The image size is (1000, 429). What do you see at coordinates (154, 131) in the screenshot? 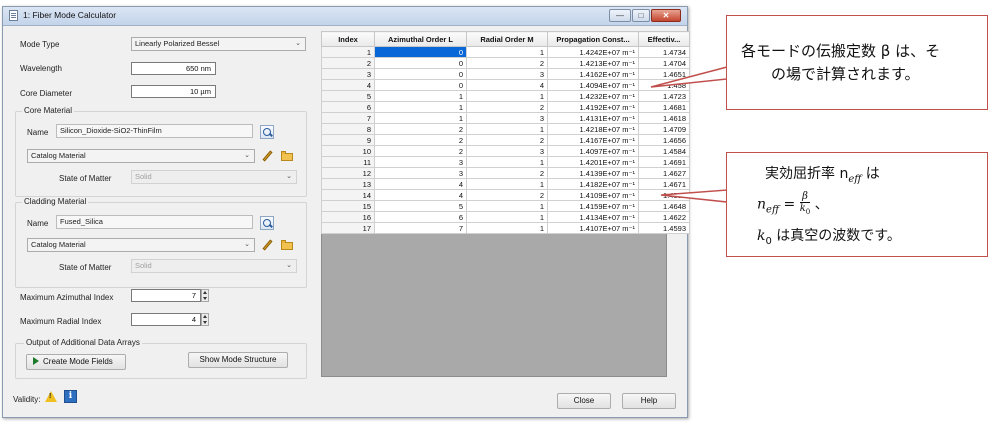
I see `core-name-field: Silicon_Dioxide-SiO2-ThinFilm` at bounding box center [154, 131].